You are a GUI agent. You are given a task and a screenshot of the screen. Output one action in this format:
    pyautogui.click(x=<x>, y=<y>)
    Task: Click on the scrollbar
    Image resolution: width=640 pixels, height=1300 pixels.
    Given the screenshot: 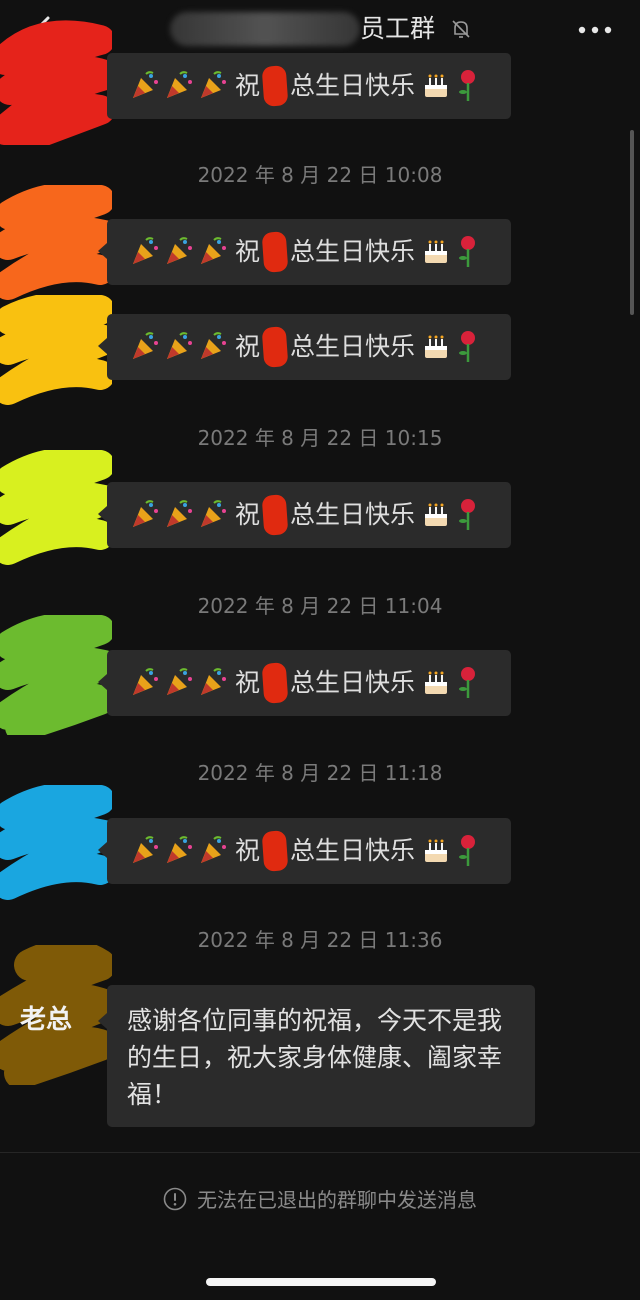 What is the action you would take?
    pyautogui.click(x=632, y=222)
    